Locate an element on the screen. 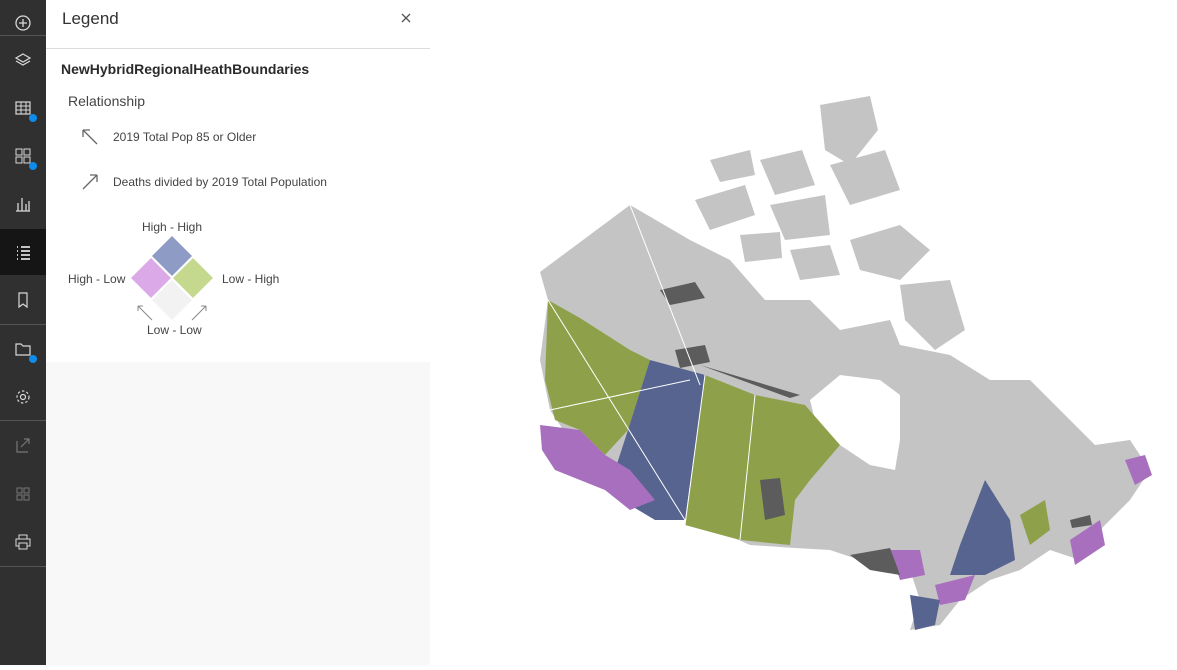 The height and width of the screenshot is (670, 1177). gear-icon is located at coordinates (23, 397).